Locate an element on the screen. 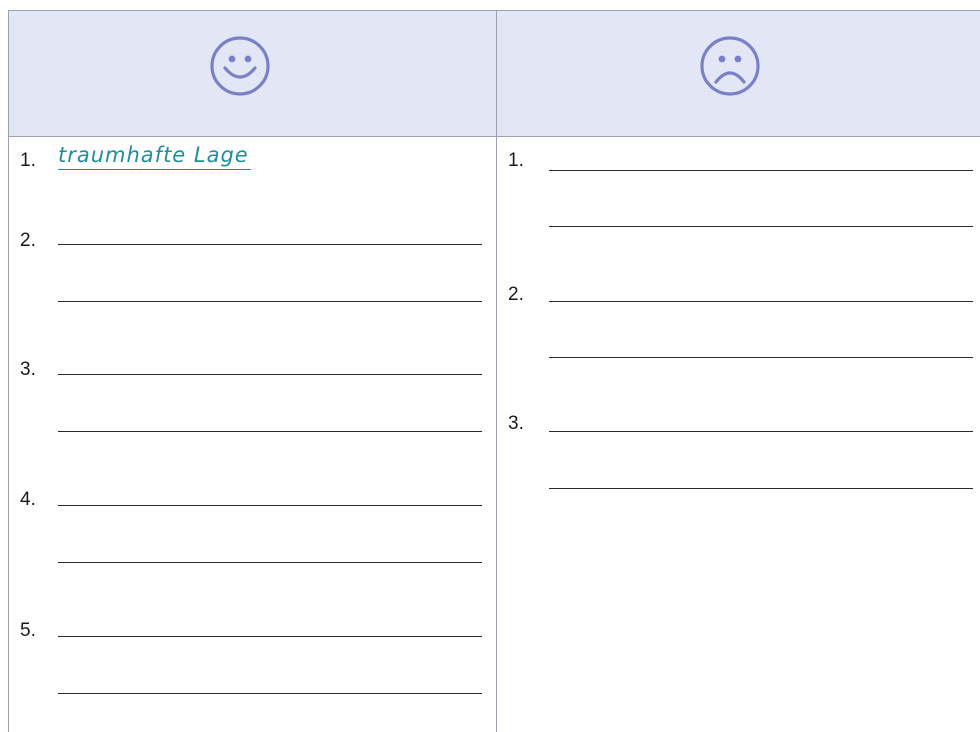 Image resolution: width=980 pixels, height=732 pixels. left-item-answer-1: traumhafte Lage is located at coordinates (154, 156).